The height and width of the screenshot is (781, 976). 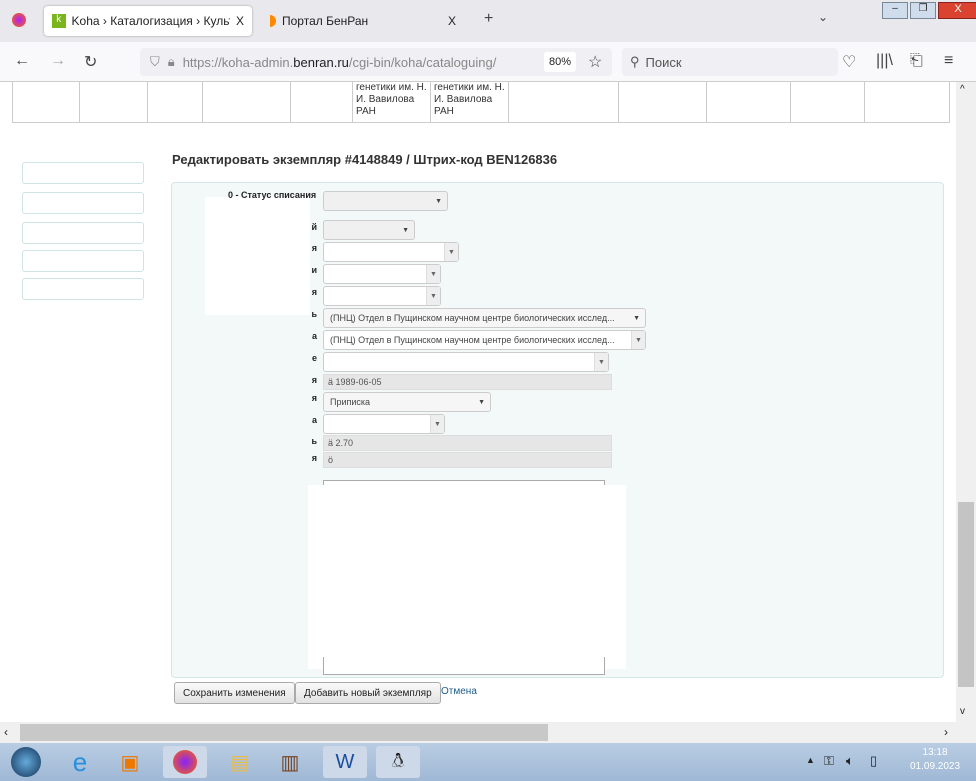 What do you see at coordinates (314, 270) in the screenshot?
I see `field-label: и` at bounding box center [314, 270].